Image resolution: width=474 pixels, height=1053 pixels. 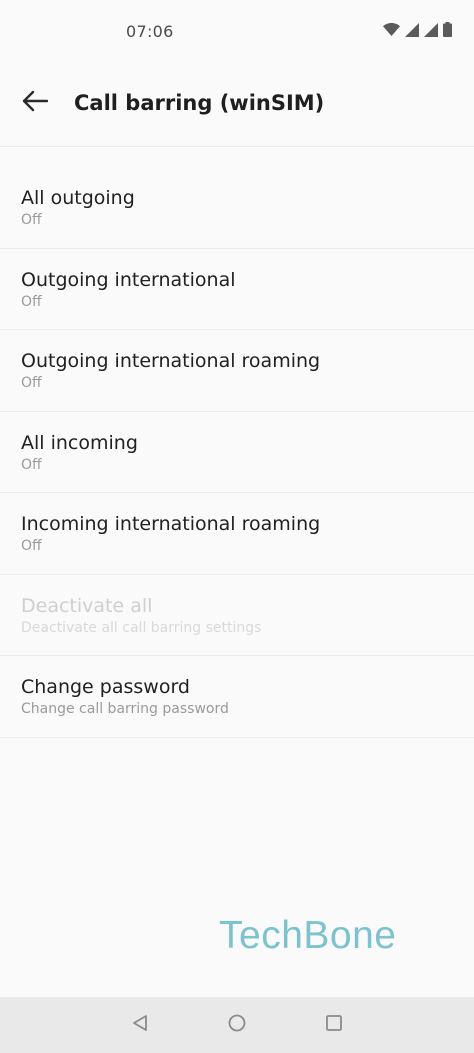 What do you see at coordinates (105, 687) in the screenshot?
I see `item-title: Change password` at bounding box center [105, 687].